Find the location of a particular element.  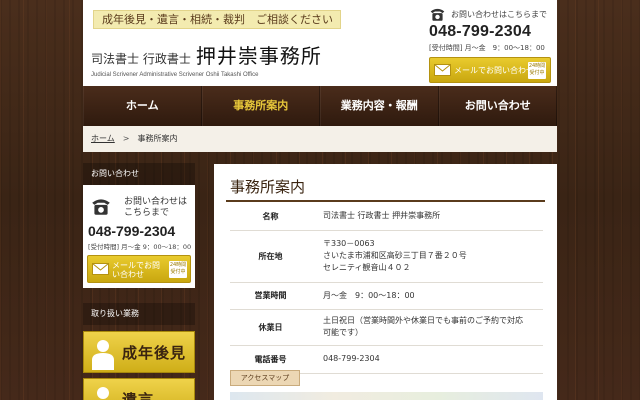

table-row: 休業日 土日祝日（営業時間外や休業日でも事前のご予約で対応 可能です） is located at coordinates (386, 327).